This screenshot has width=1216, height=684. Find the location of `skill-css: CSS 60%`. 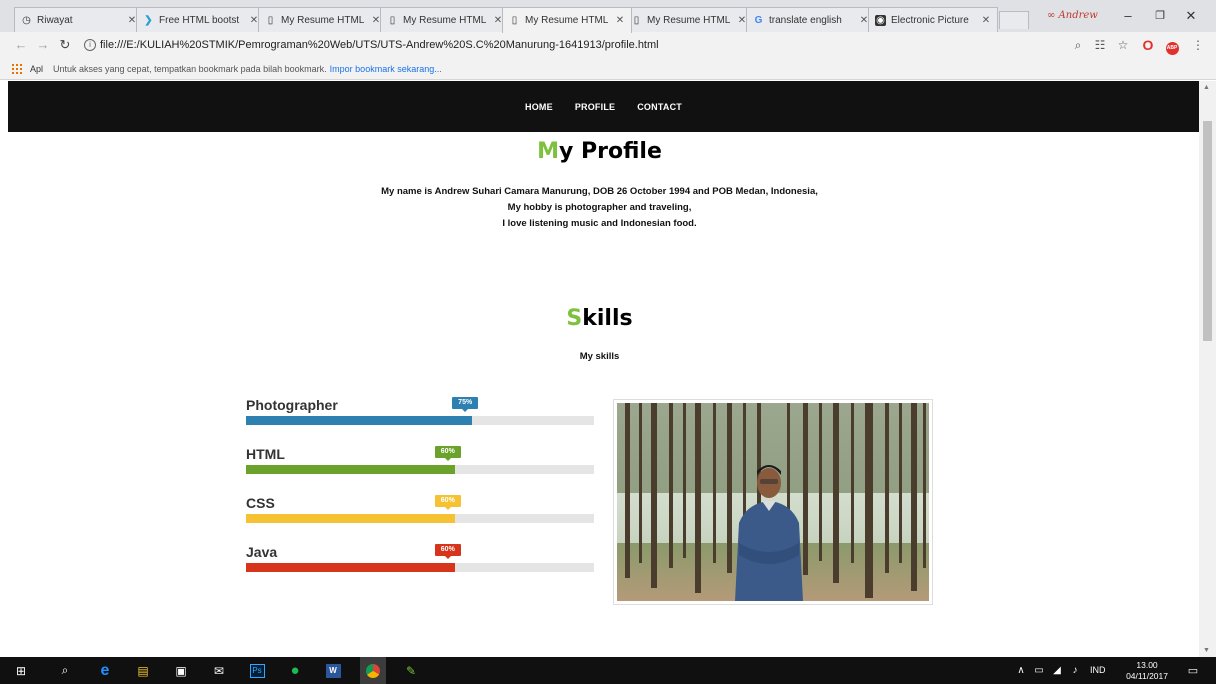

skill-css: CSS 60% is located at coordinates (420, 515).